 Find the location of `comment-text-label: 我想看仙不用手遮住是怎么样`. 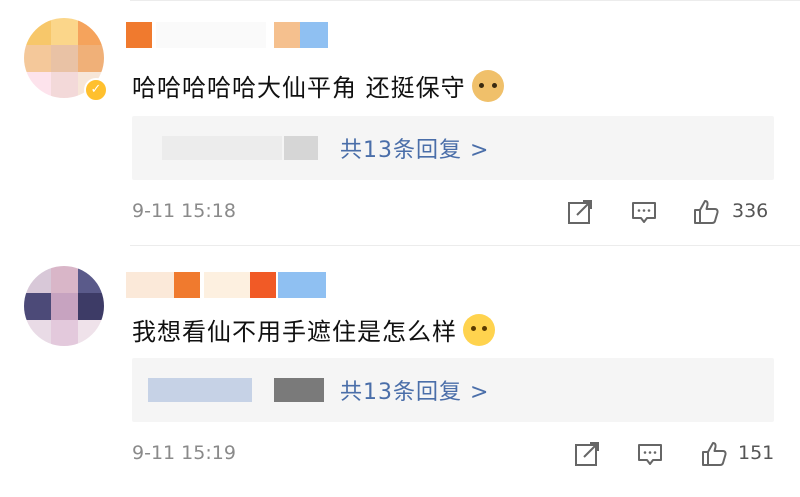

comment-text-label: 我想看仙不用手遮住是怎么样 is located at coordinates (294, 332).